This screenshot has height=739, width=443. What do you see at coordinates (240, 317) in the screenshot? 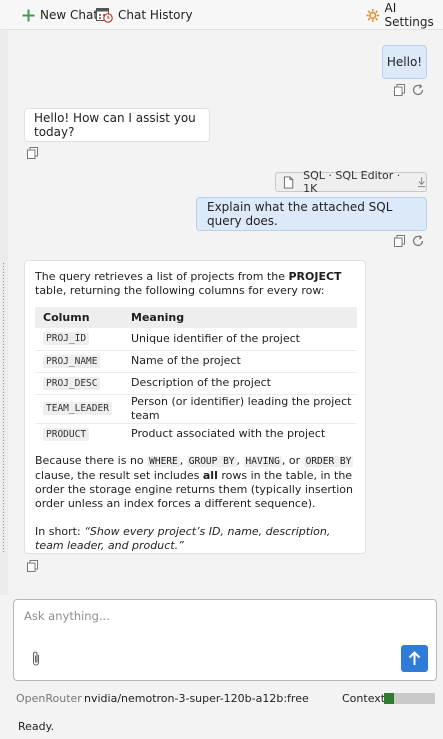
I see `meaning-header: Meaning` at bounding box center [240, 317].